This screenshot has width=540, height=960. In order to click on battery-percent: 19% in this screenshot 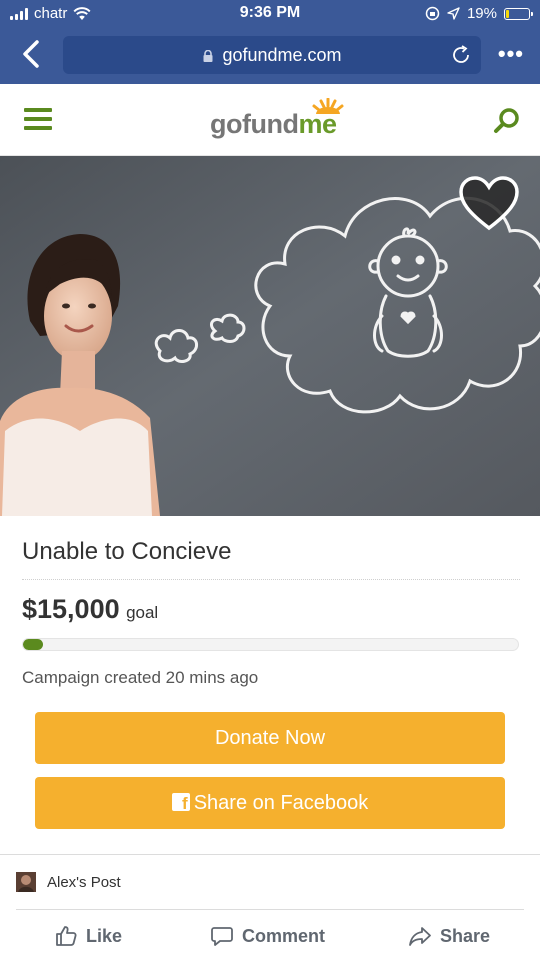, I will do `click(481, 13)`.